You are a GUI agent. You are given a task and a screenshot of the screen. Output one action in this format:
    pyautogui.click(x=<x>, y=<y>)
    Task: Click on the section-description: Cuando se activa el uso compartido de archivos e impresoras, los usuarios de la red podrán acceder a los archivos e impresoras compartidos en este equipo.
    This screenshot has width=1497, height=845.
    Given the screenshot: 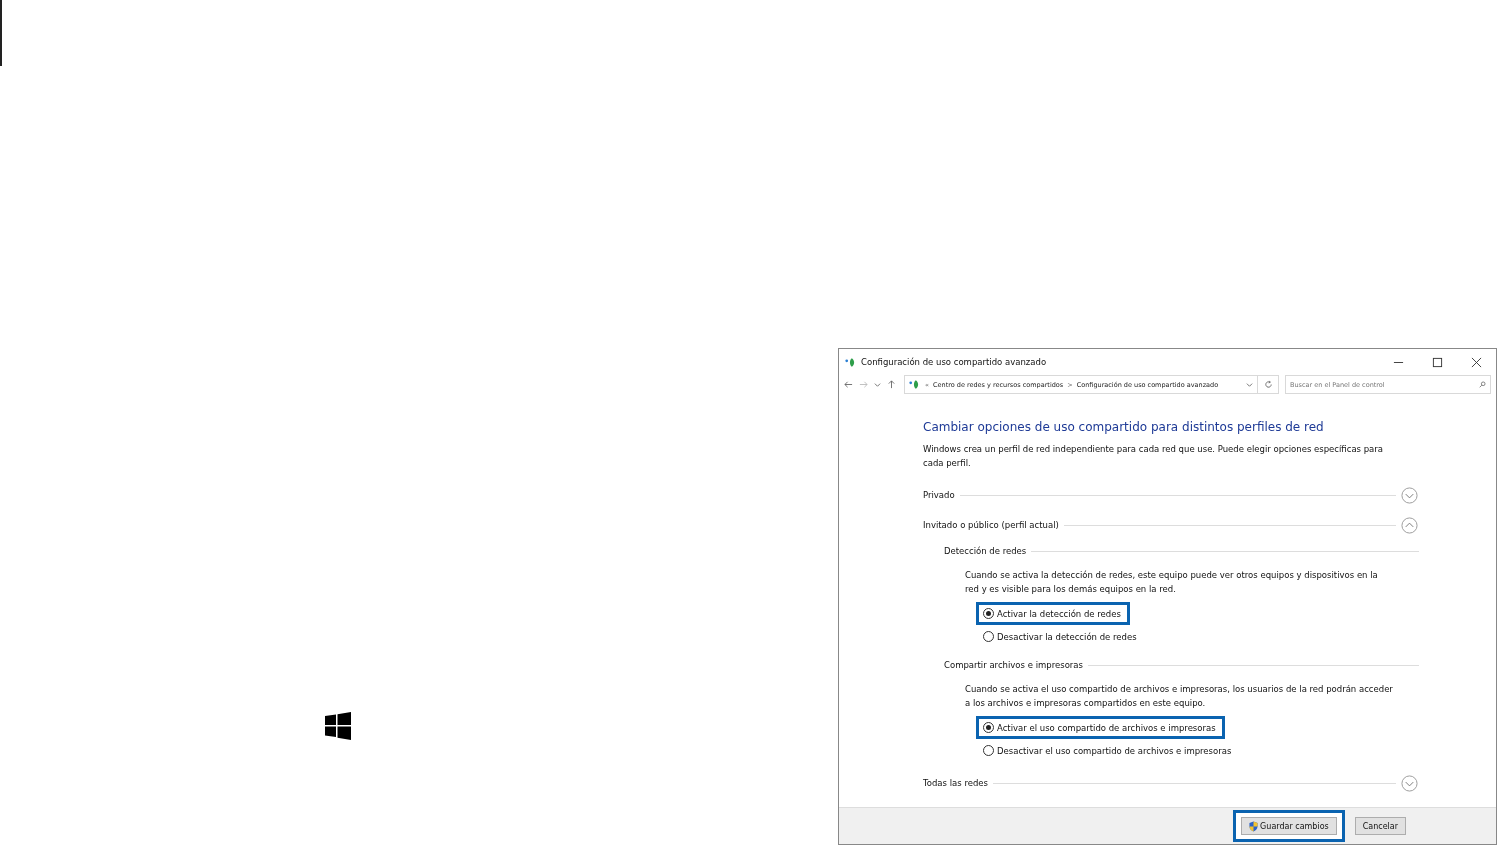 What is the action you would take?
    pyautogui.click(x=1179, y=696)
    